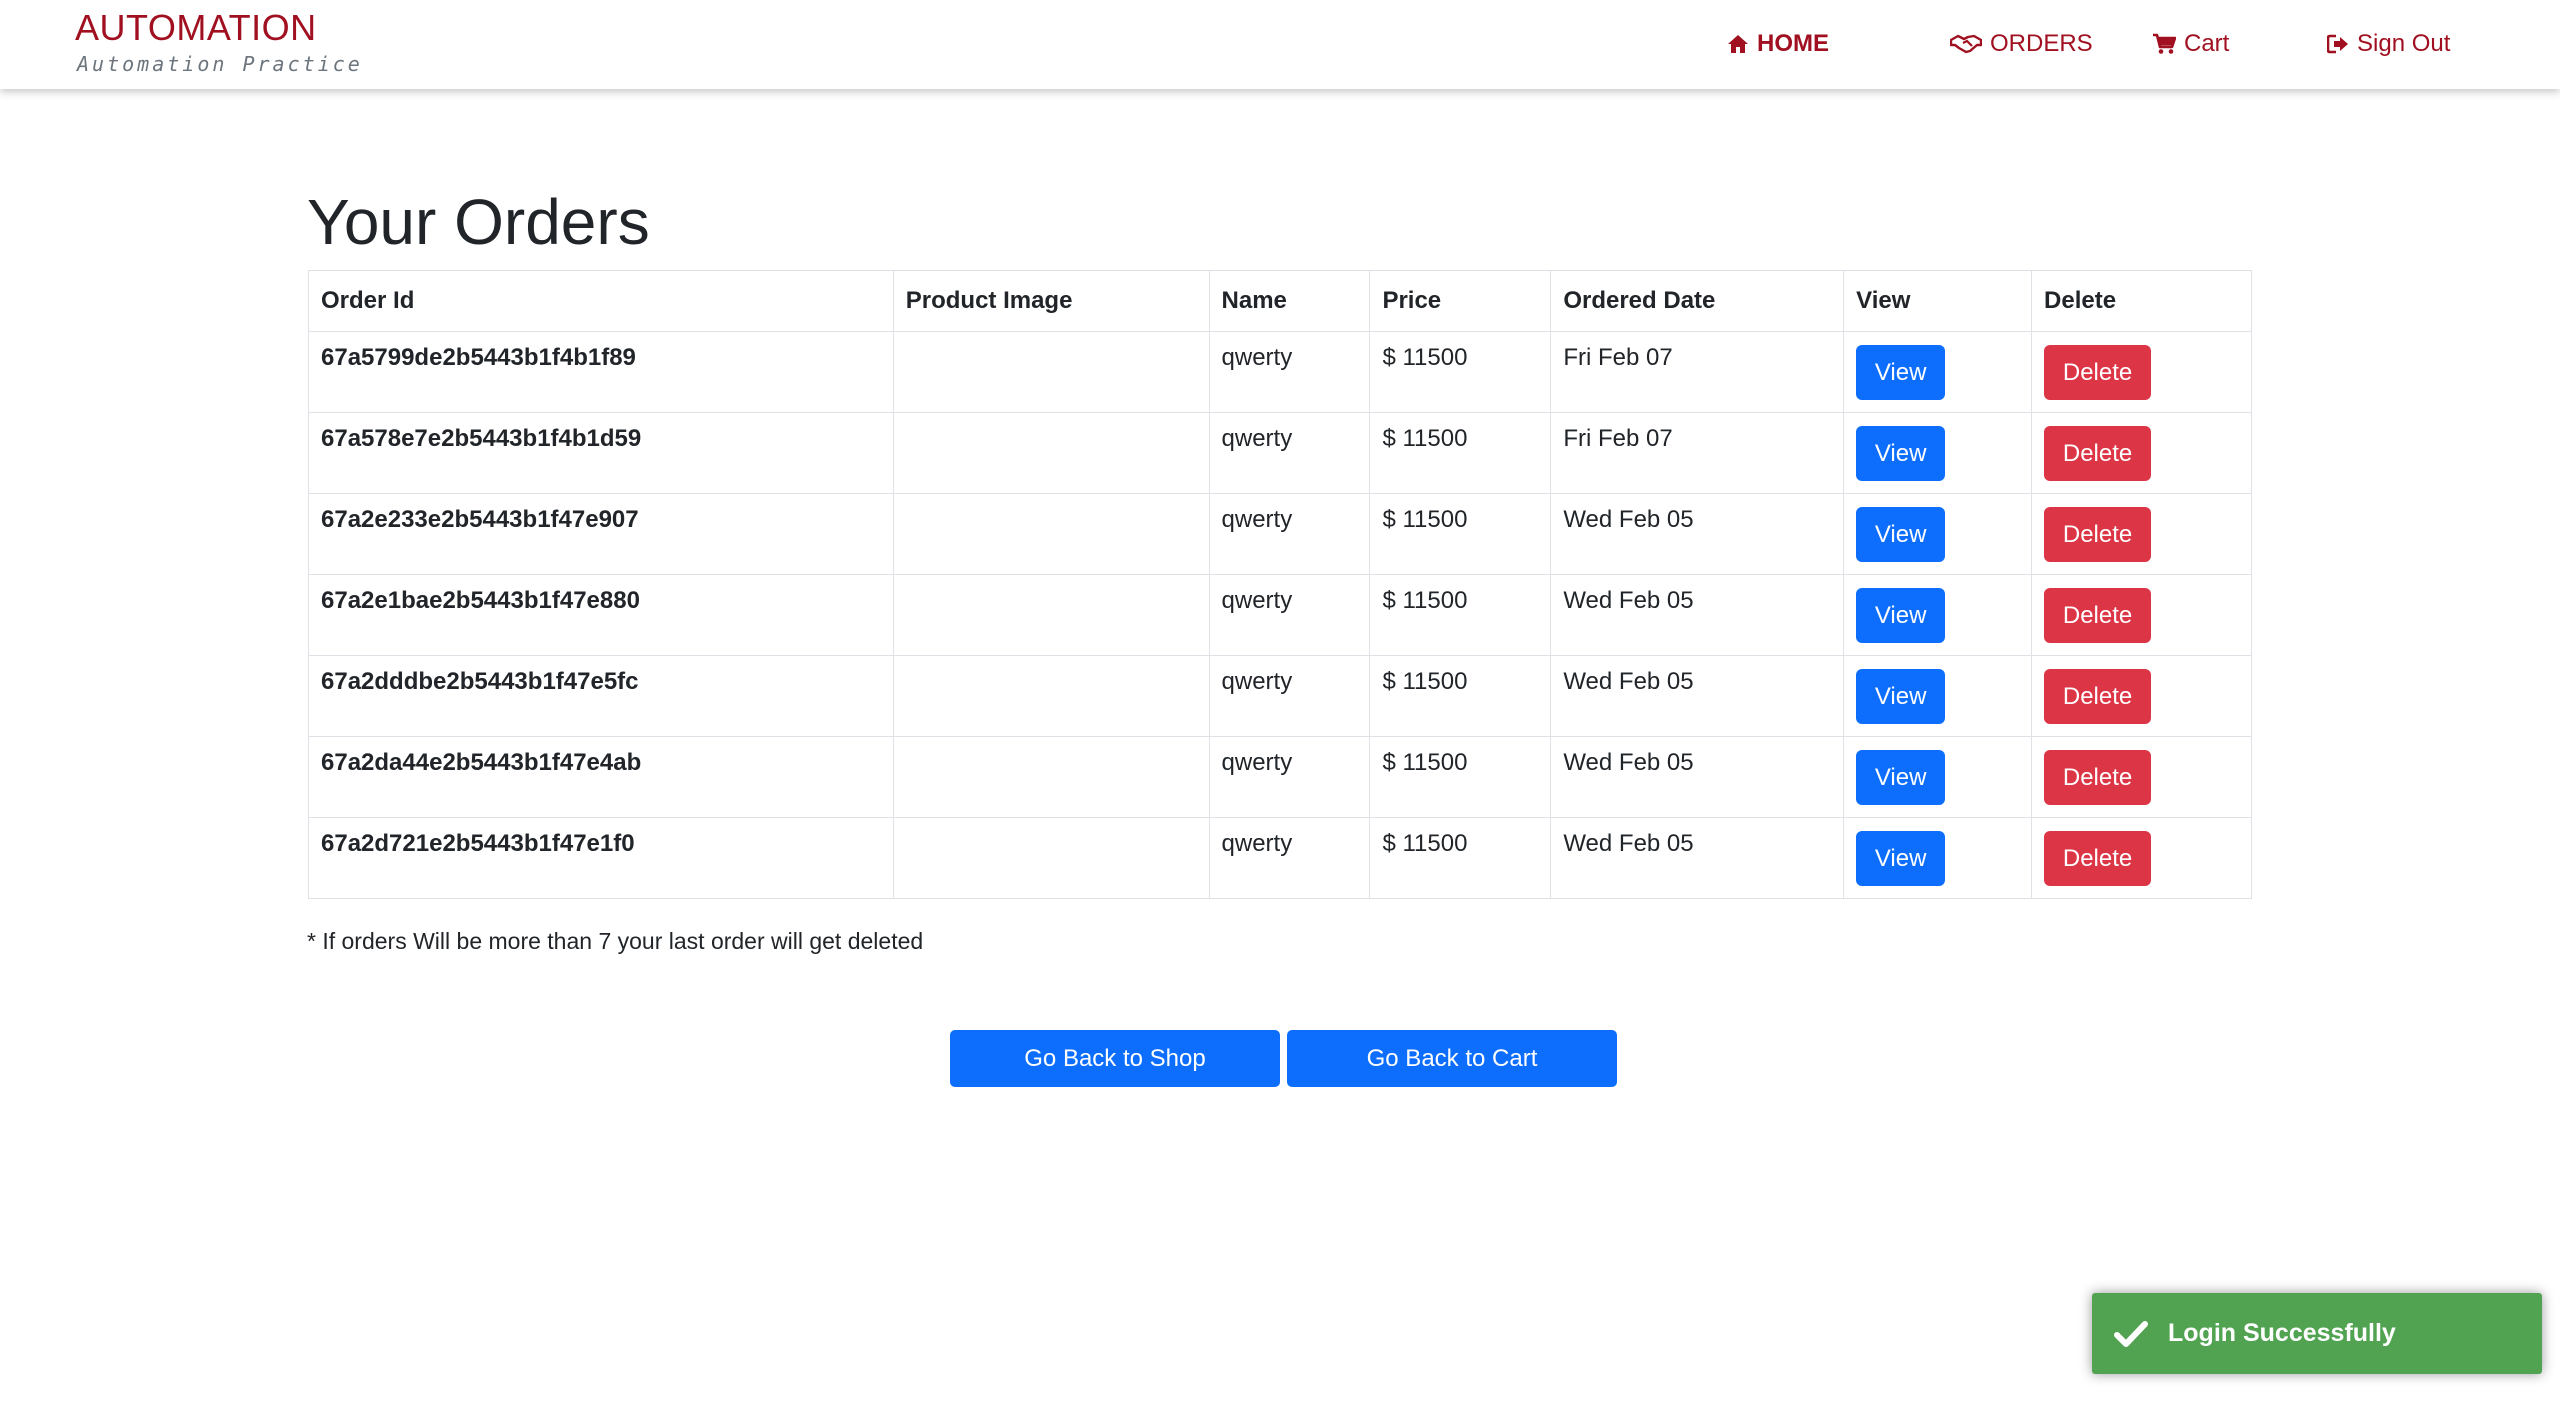  Describe the element at coordinates (2337, 44) in the screenshot. I see `sign-out-icon` at that location.